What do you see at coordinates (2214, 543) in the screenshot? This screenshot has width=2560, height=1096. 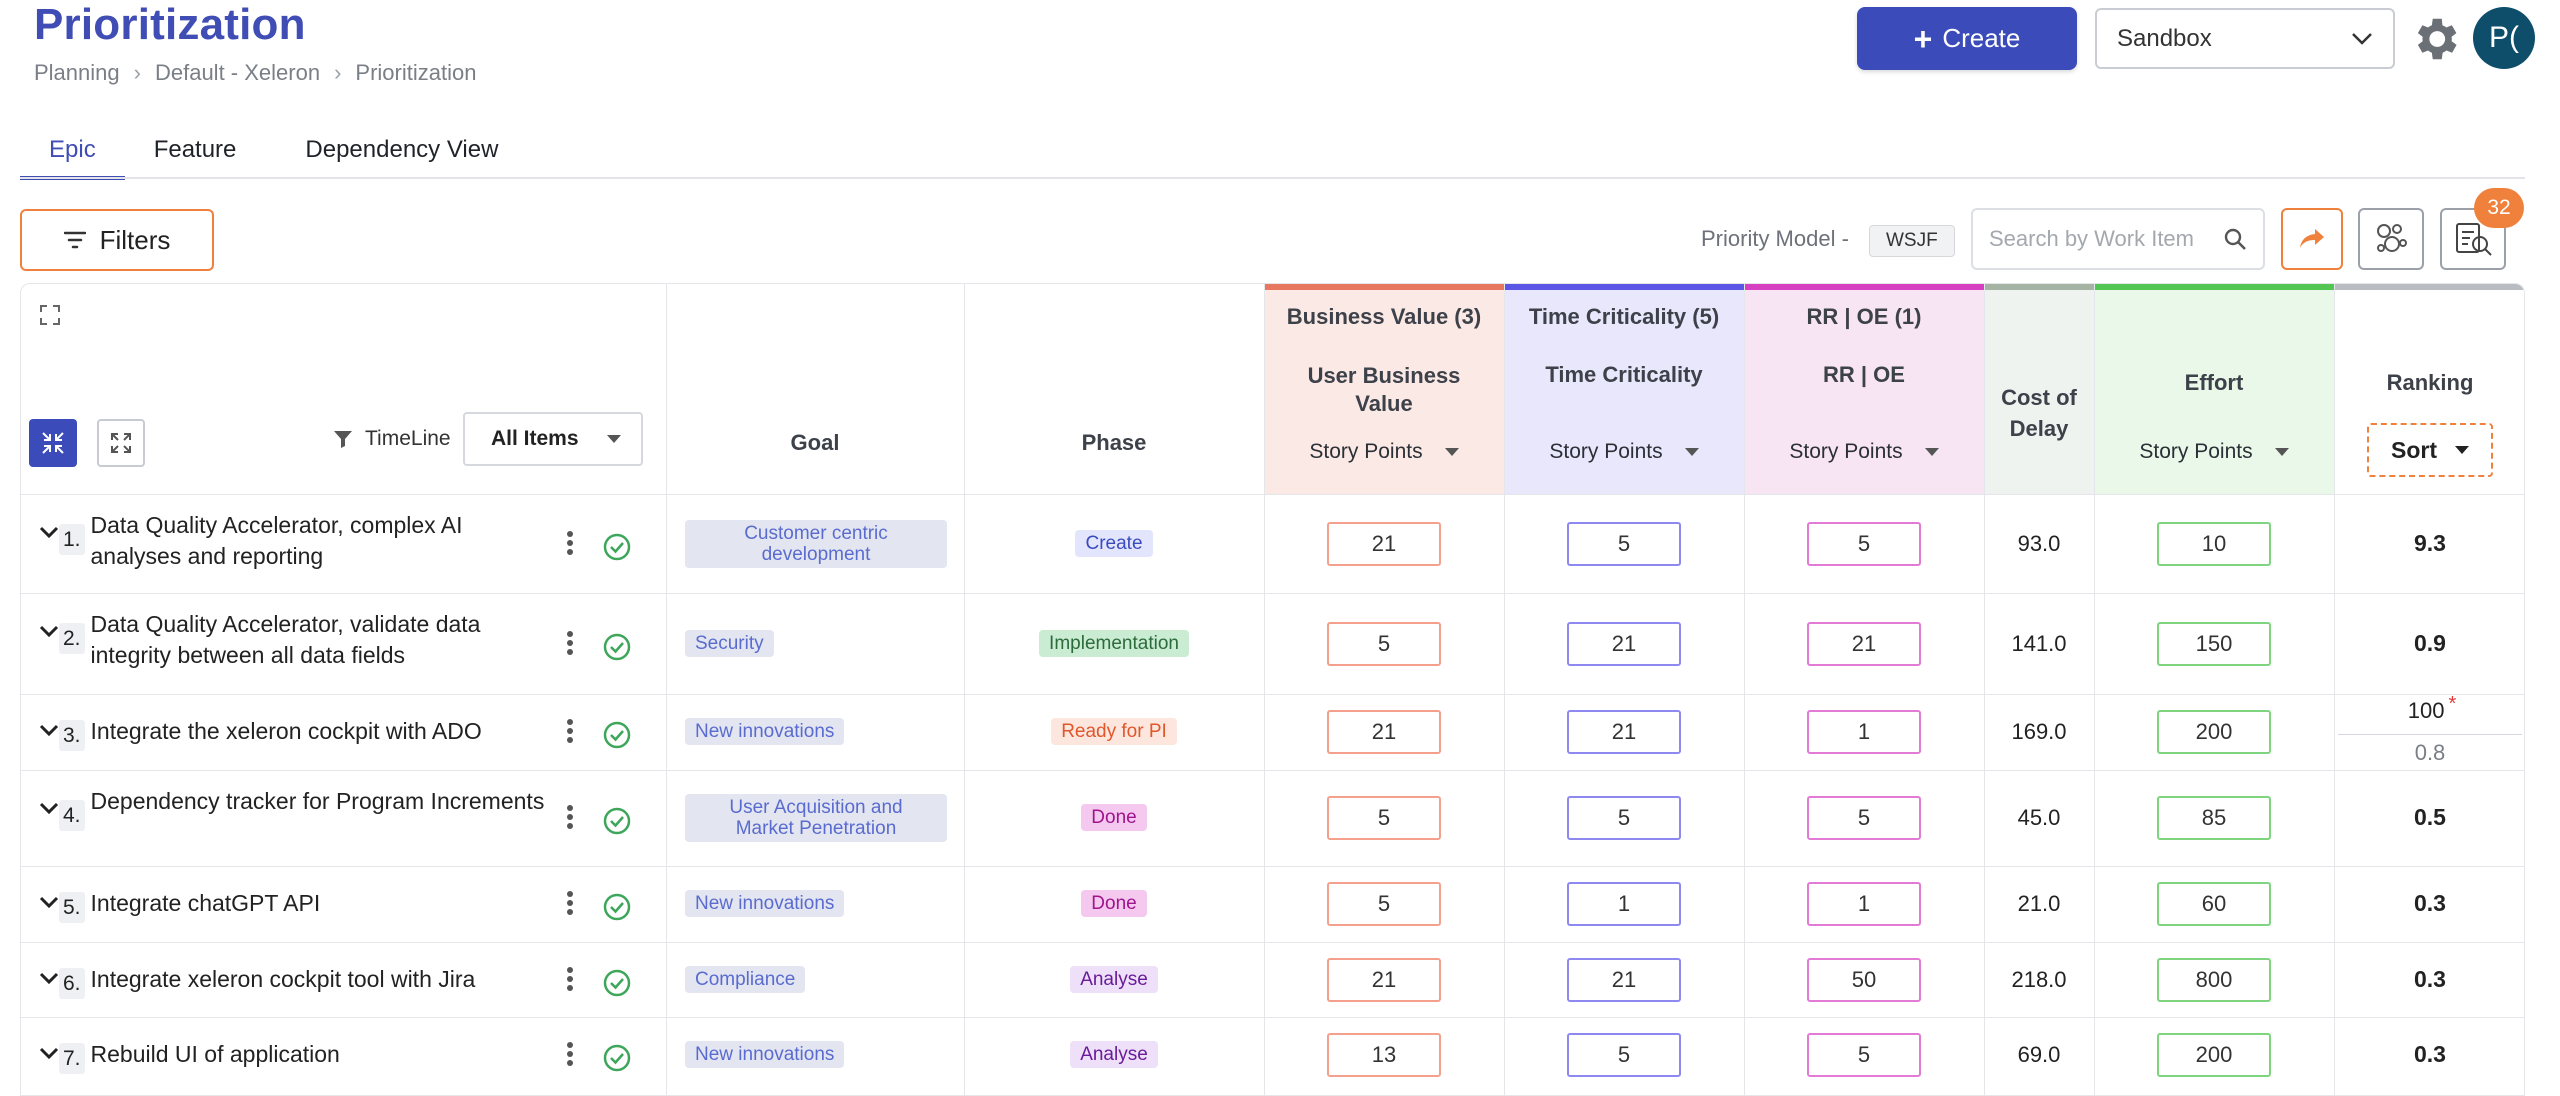 I see `effort-input: 10` at bounding box center [2214, 543].